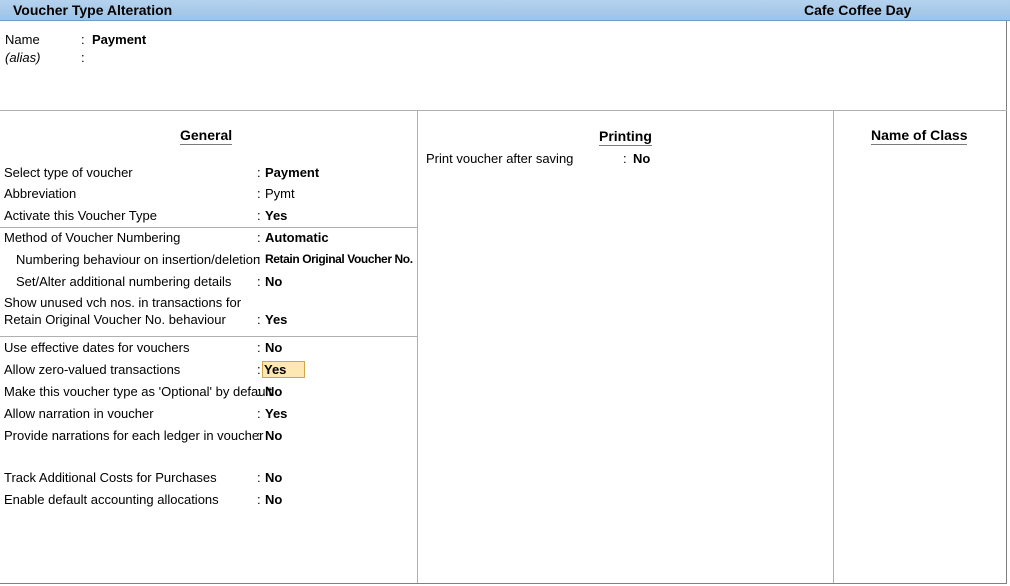  What do you see at coordinates (641, 158) in the screenshot?
I see `print-after-saving-field: No` at bounding box center [641, 158].